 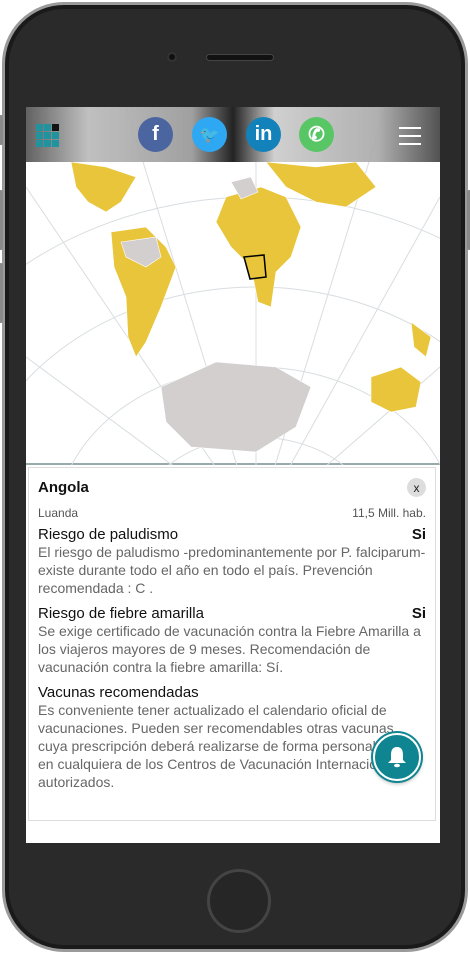 I want to click on angola-highlight, so click(x=255, y=267).